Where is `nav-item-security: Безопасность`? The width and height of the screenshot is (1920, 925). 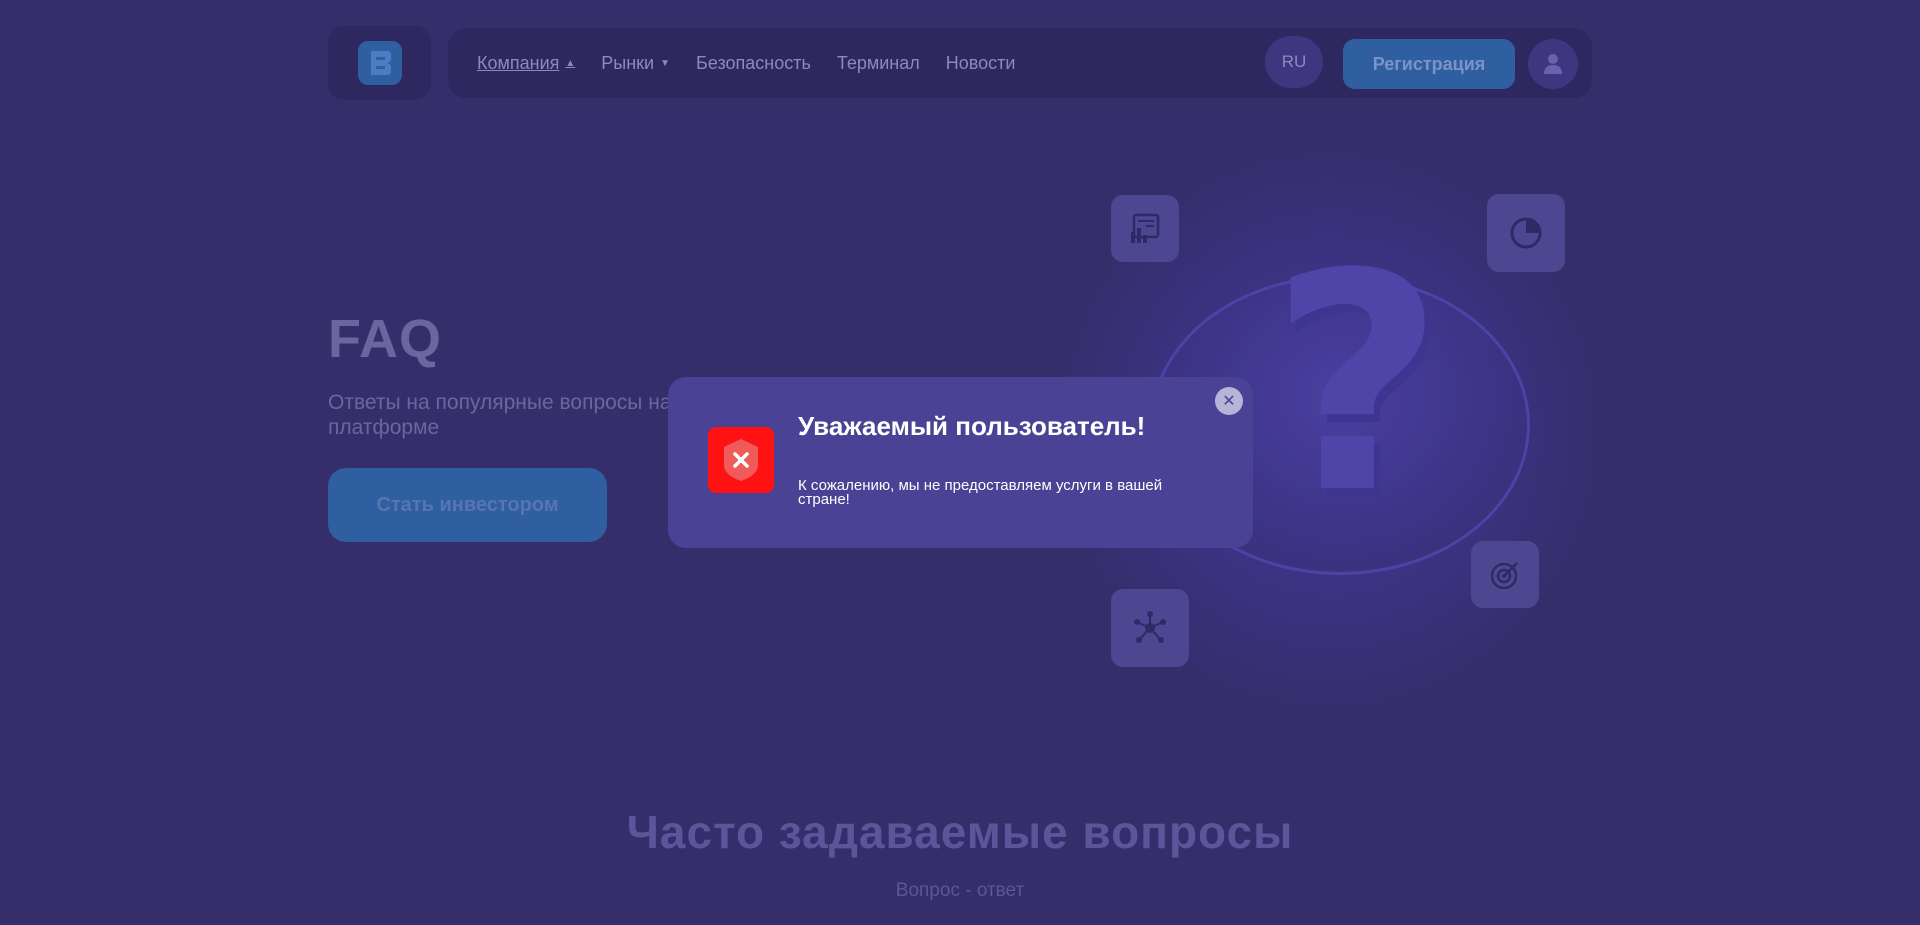 nav-item-security: Безопасность is located at coordinates (753, 63).